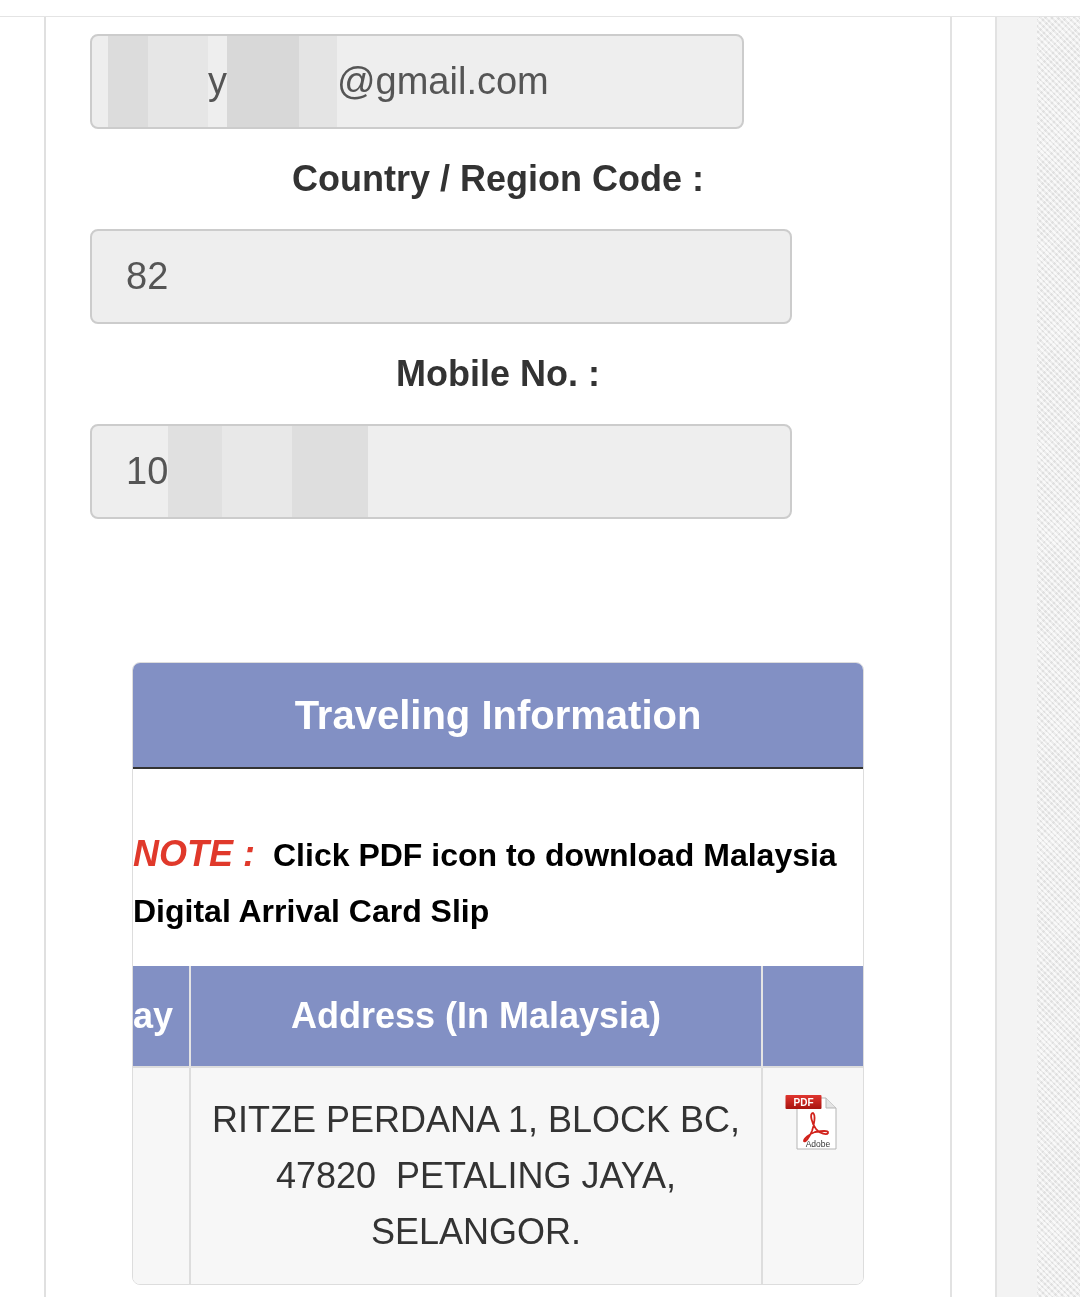  What do you see at coordinates (441, 276) in the screenshot?
I see `input-field: 82` at bounding box center [441, 276].